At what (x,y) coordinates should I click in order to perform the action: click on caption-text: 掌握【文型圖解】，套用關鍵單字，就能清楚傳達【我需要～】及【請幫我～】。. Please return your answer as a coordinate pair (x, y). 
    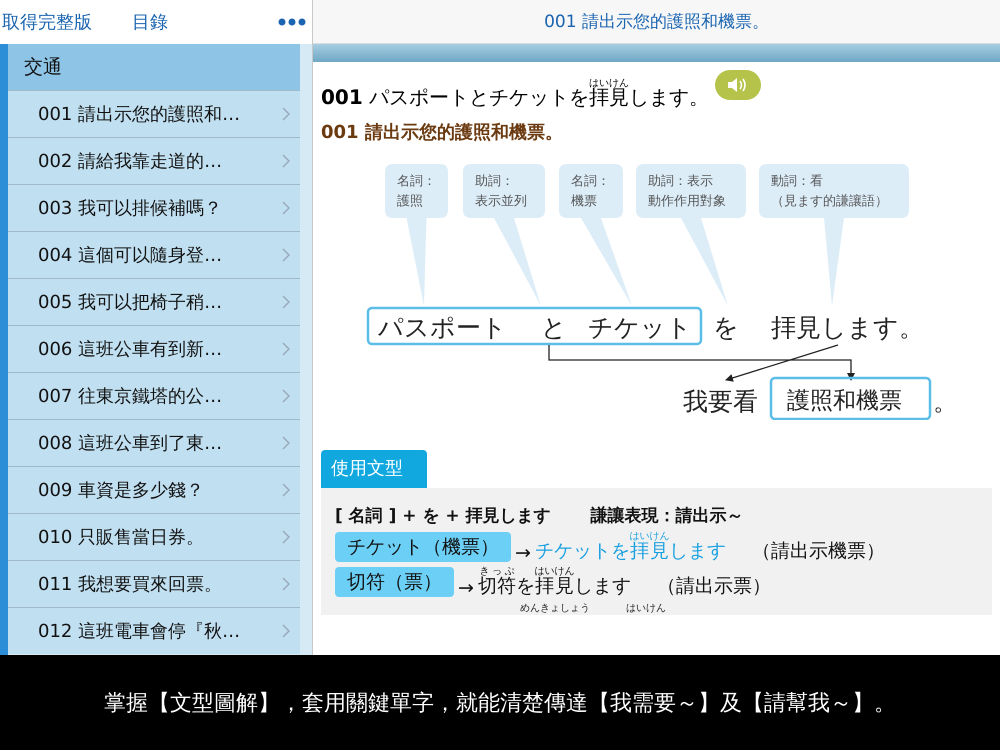
    Looking at the image, I should click on (500, 702).